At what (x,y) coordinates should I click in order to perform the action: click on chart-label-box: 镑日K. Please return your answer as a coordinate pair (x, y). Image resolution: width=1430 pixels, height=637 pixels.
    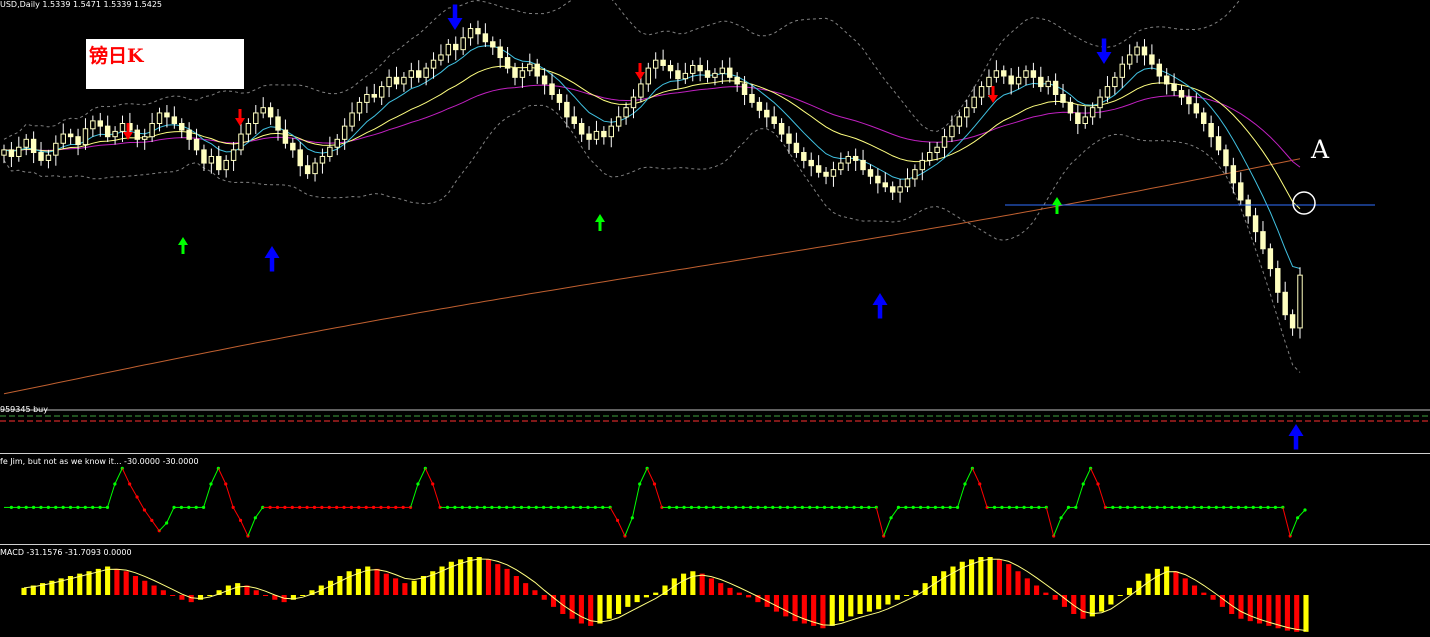
    Looking at the image, I should click on (165, 64).